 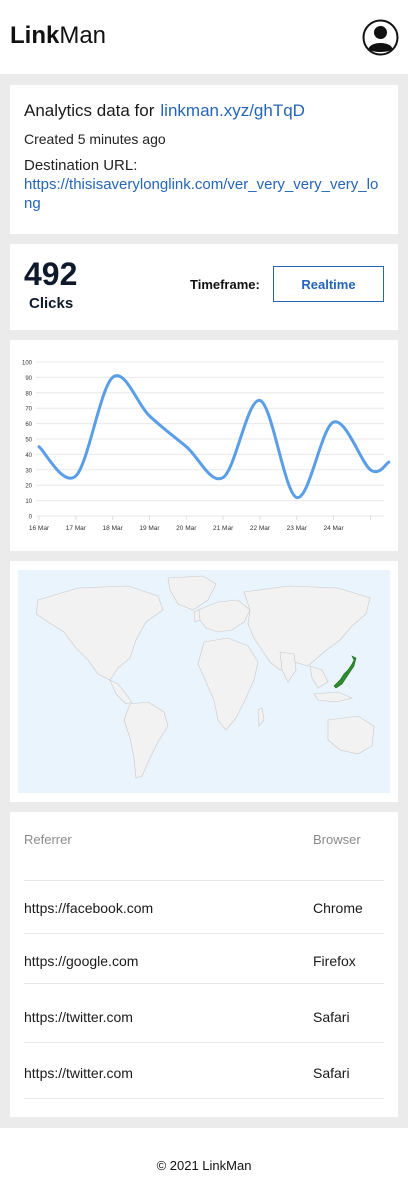 I want to click on y-tick-label: 100, so click(x=27, y=364).